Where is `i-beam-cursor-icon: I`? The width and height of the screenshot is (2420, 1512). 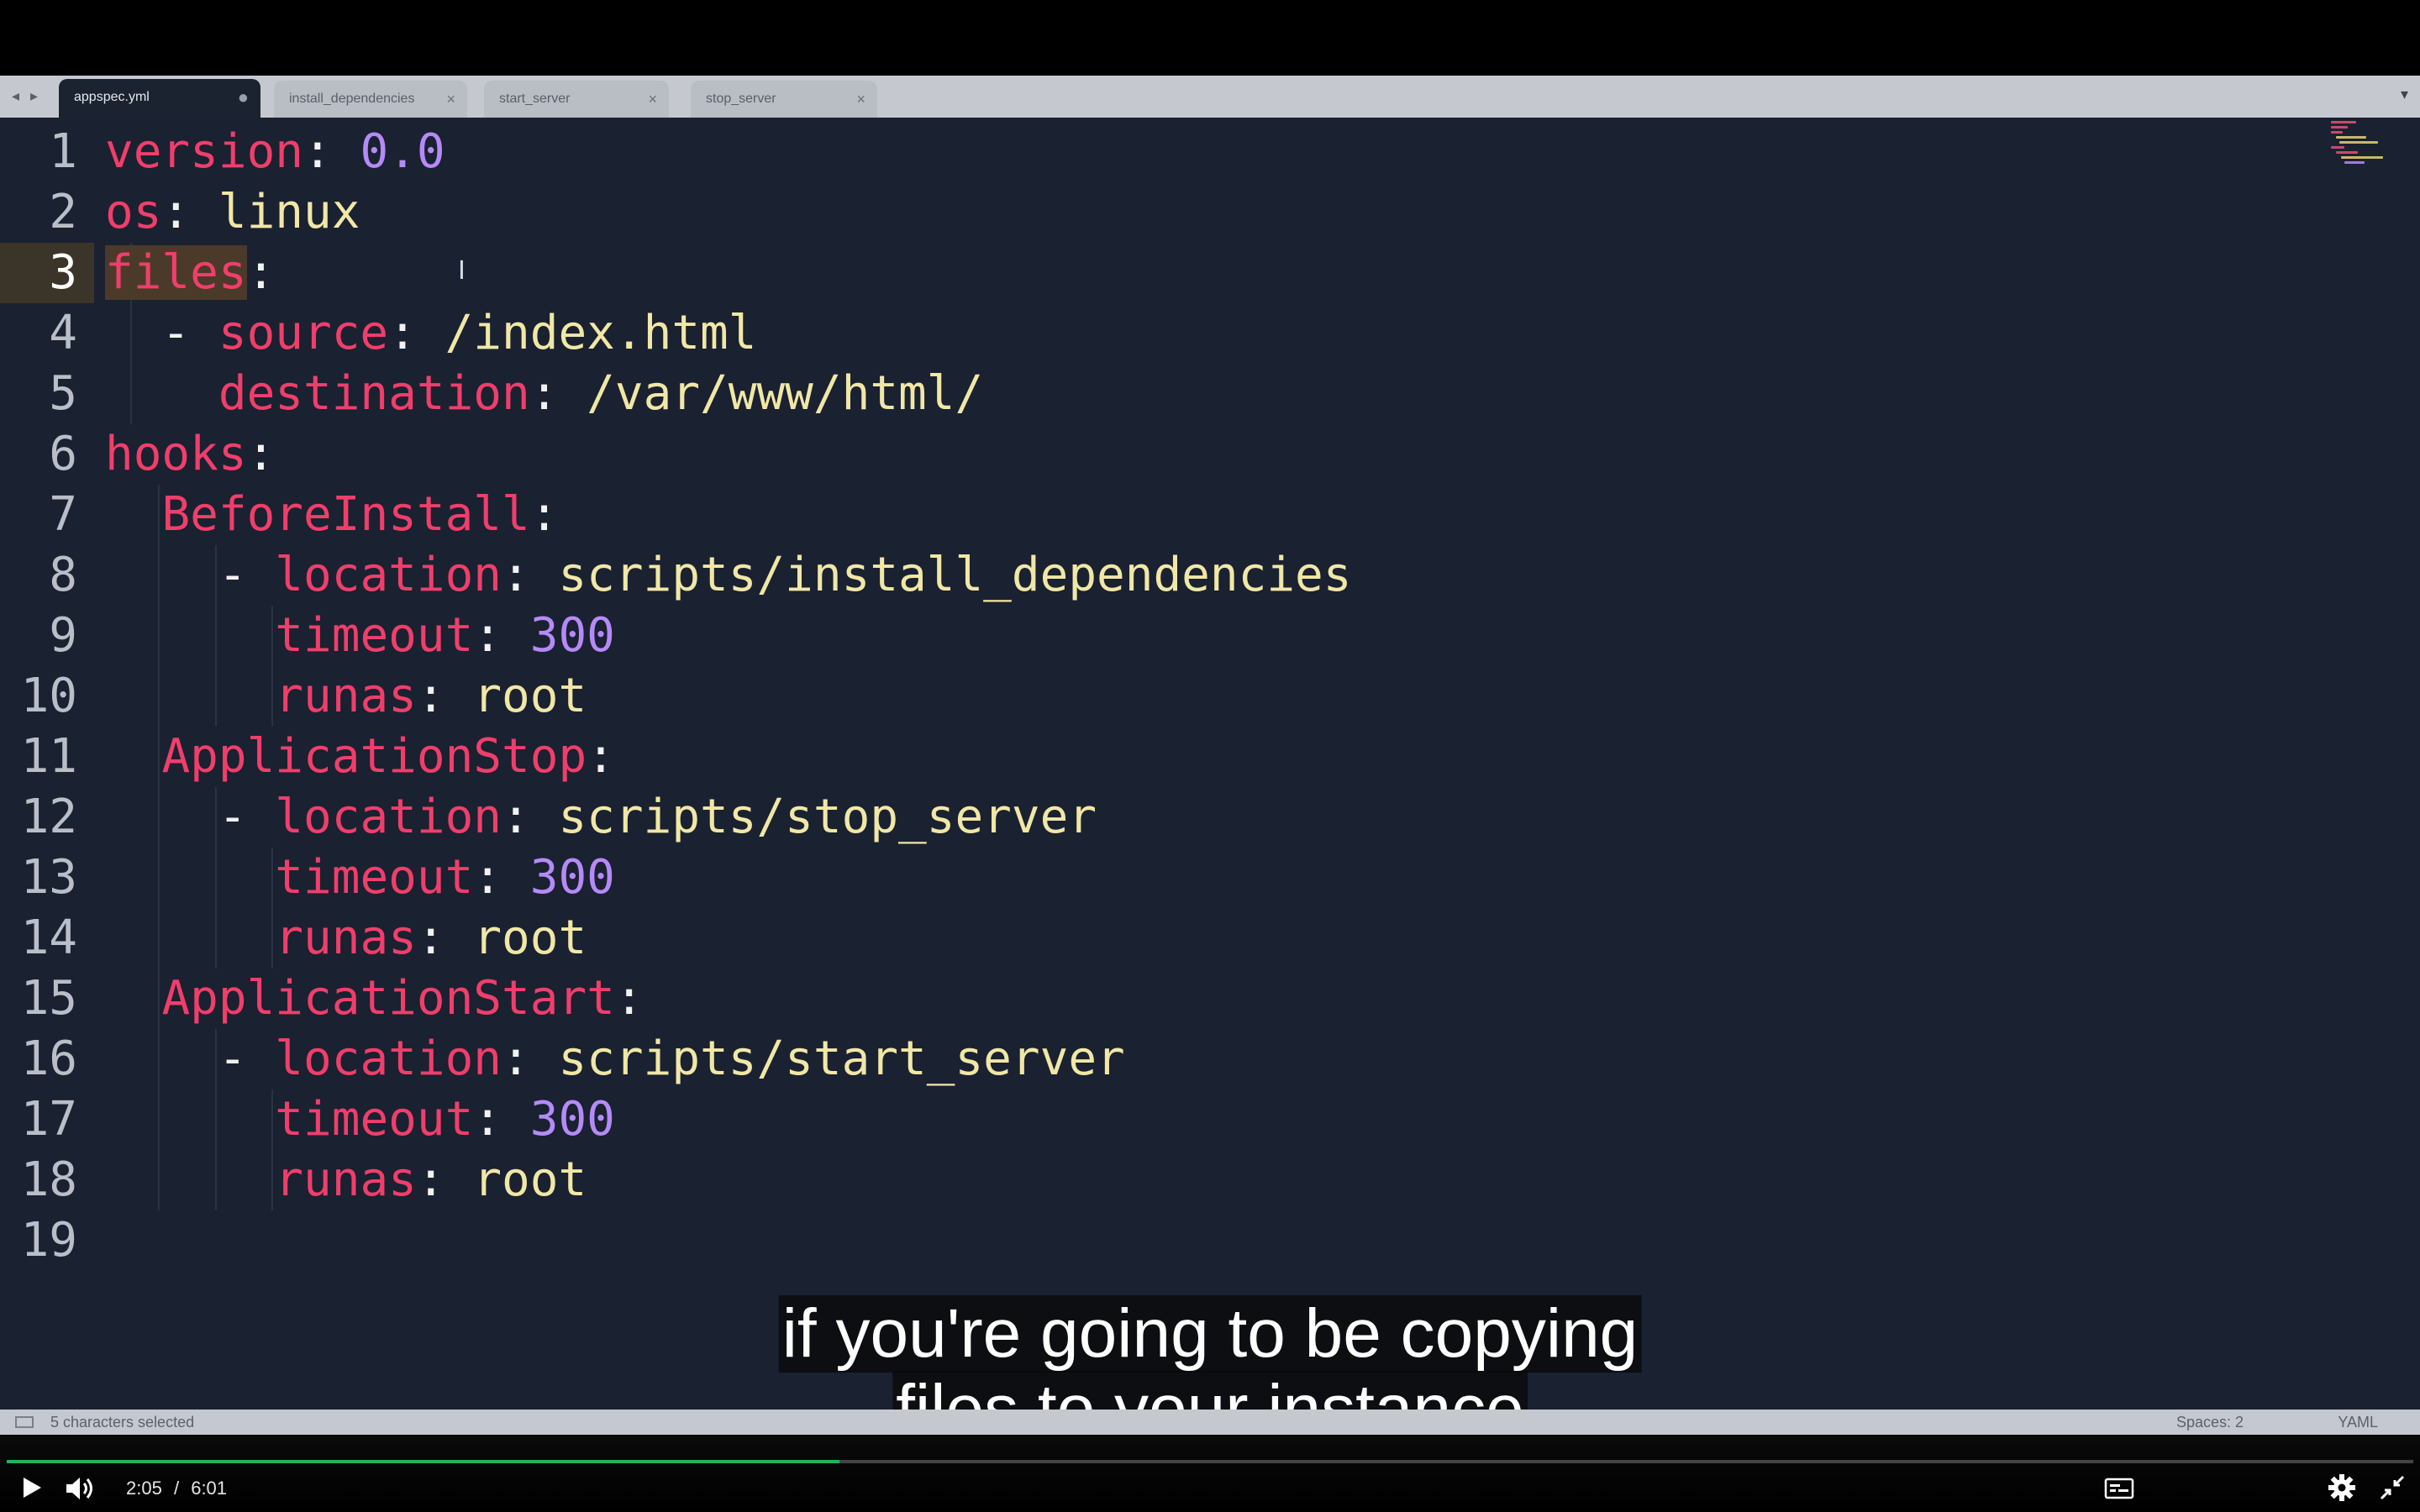
i-beam-cursor-icon: I is located at coordinates (462, 271).